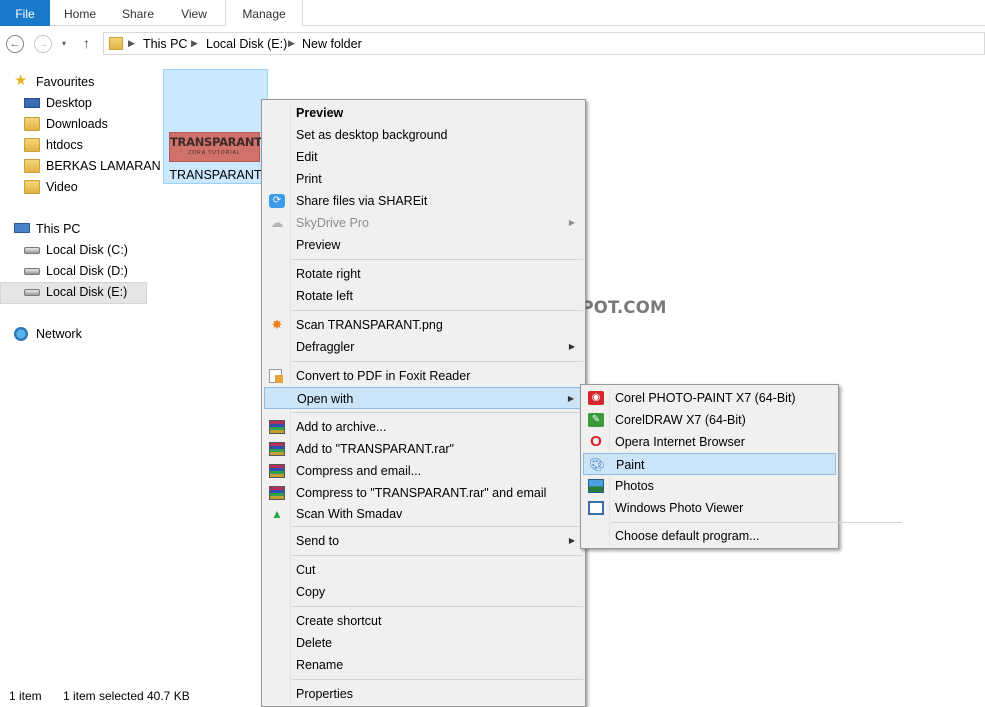  I want to click on drive-icon, so click(32, 271).